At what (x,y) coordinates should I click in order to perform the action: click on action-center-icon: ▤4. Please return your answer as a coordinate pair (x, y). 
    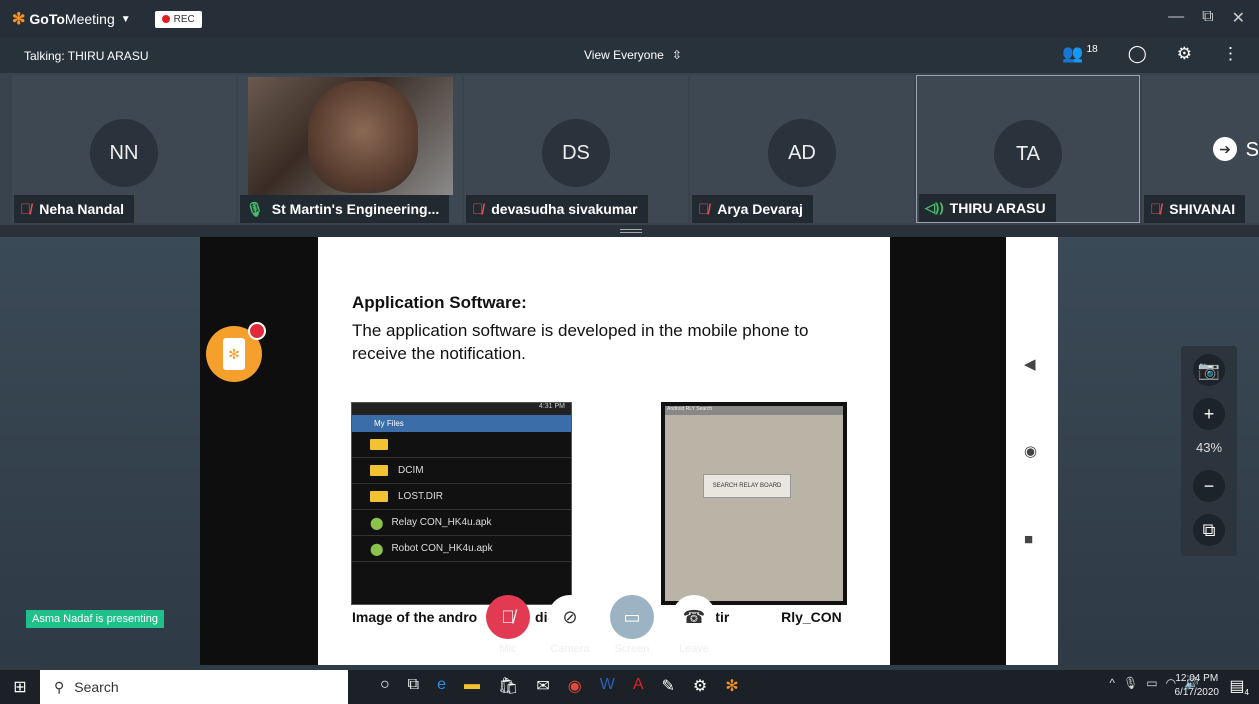
    Looking at the image, I should click on (1239, 686).